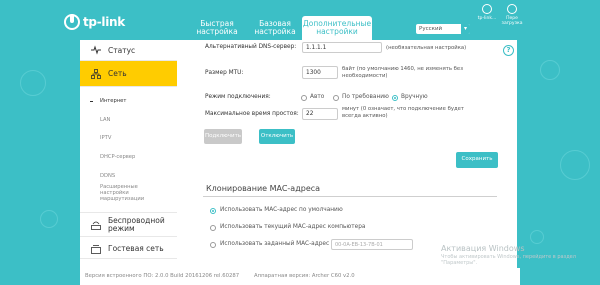 Image resolution: width=600 pixels, height=285 pixels. I want to click on subnav-iptv: IPTV, so click(105, 138).